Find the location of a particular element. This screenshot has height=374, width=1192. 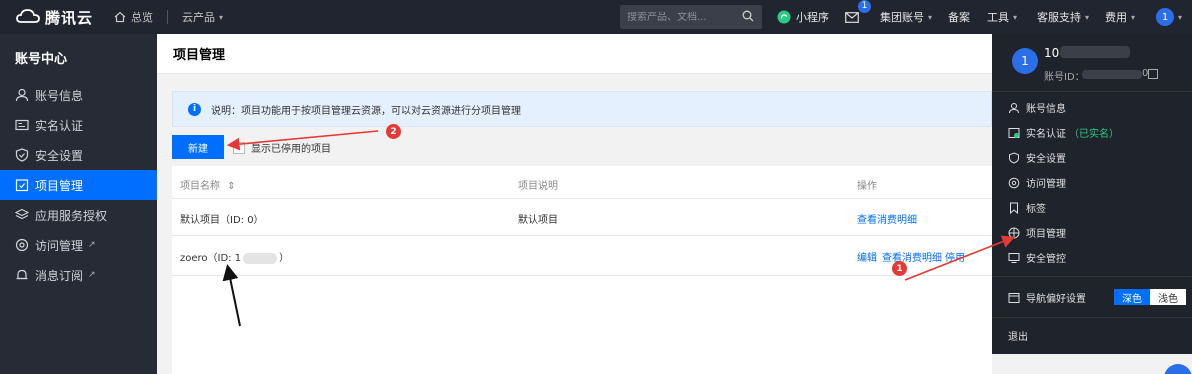

info-icon: i is located at coordinates (194, 109).